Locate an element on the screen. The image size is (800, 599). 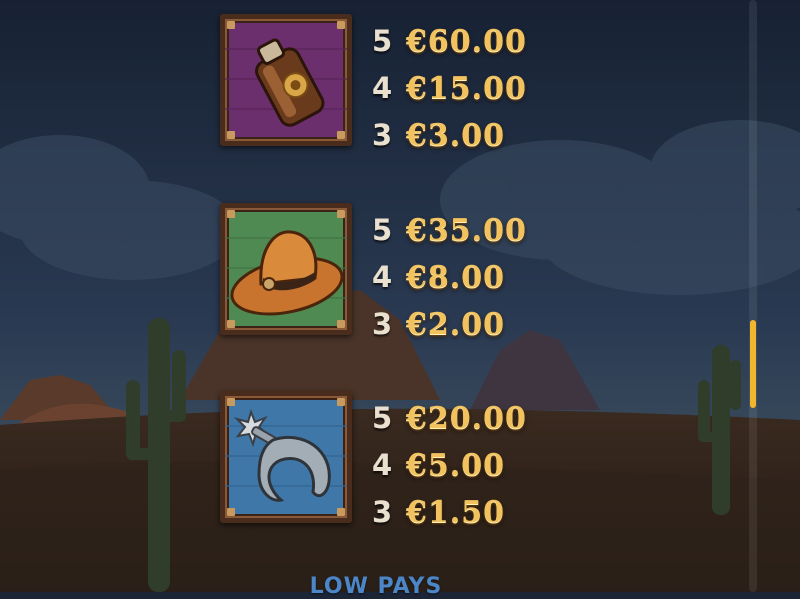
low-pays-heading: LOW PAYS is located at coordinates (376, 586).